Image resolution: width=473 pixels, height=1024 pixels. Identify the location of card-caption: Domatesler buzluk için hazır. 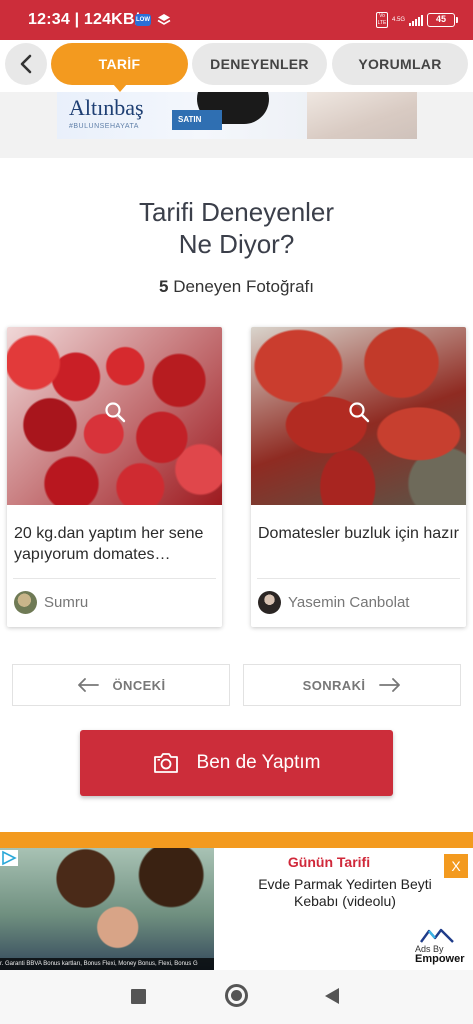
(358, 533).